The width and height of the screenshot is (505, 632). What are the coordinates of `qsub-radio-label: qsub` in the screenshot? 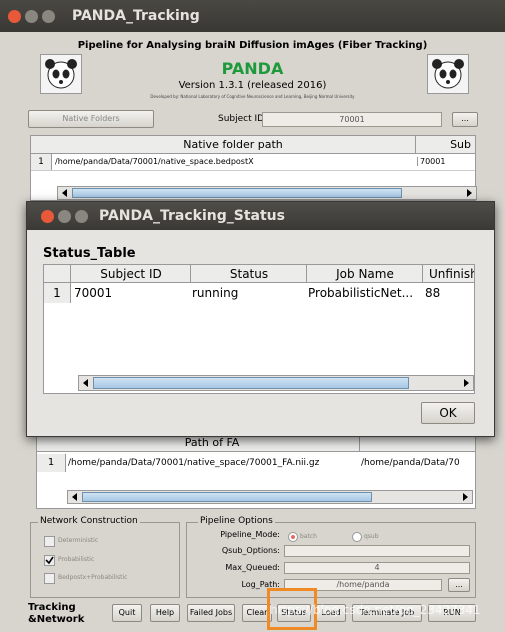 It's located at (371, 536).